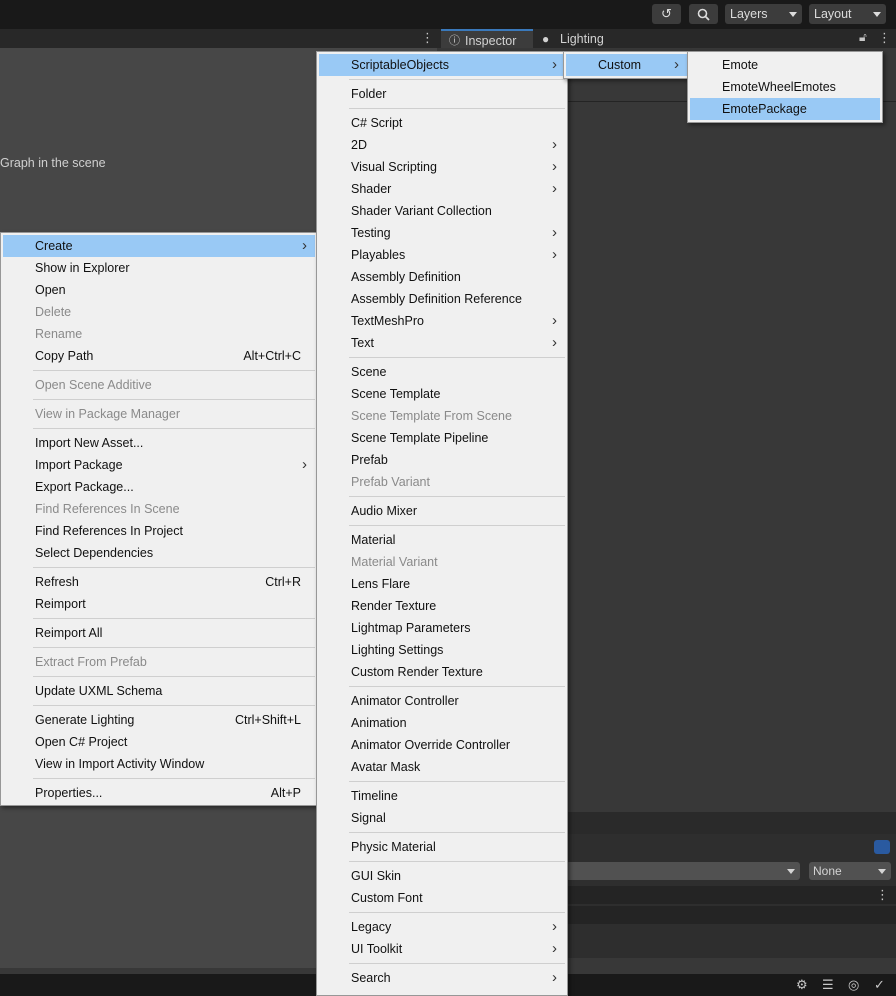  I want to click on menu-item-scene-template: Scene Template, so click(442, 394).